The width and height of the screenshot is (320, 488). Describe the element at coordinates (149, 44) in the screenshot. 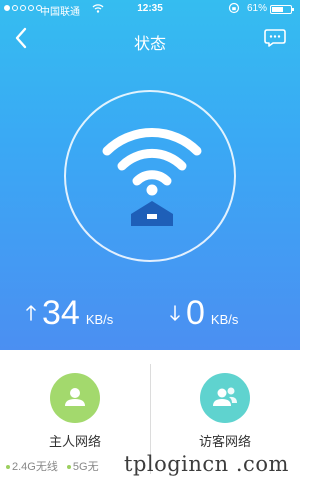

I see `page-title: 状态` at that location.